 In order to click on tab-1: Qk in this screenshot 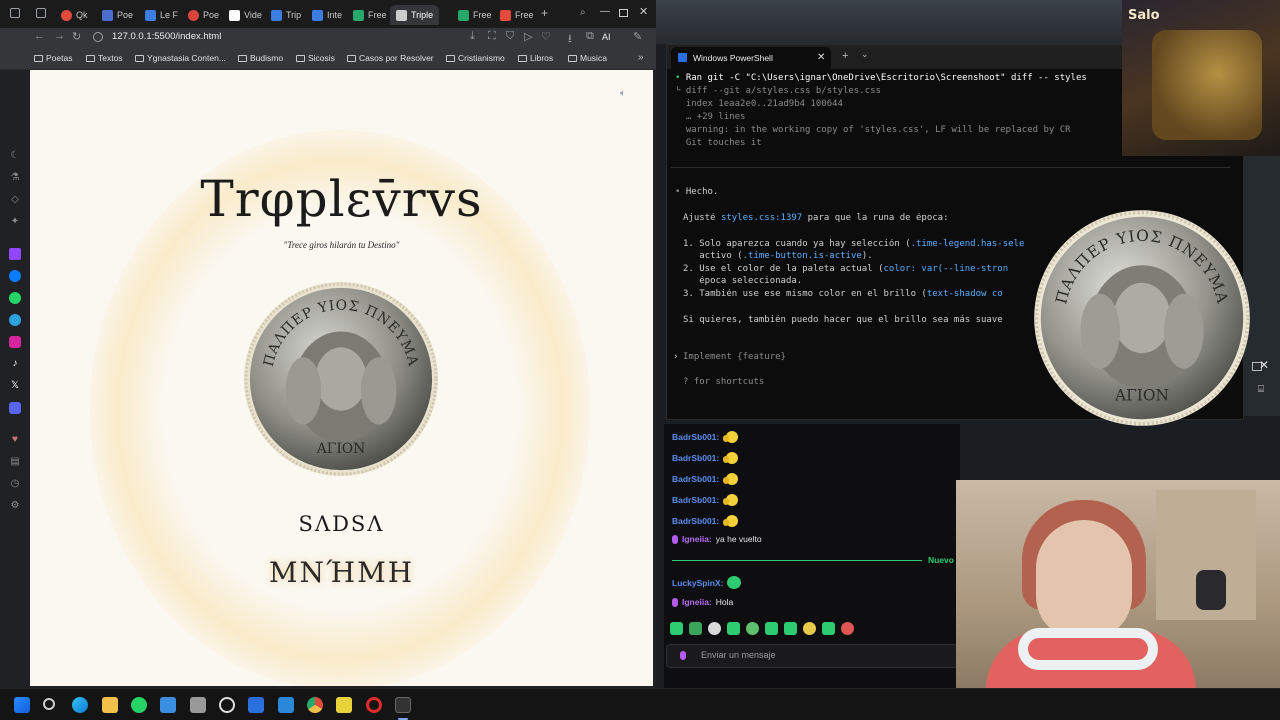, I will do `click(74, 15)`.